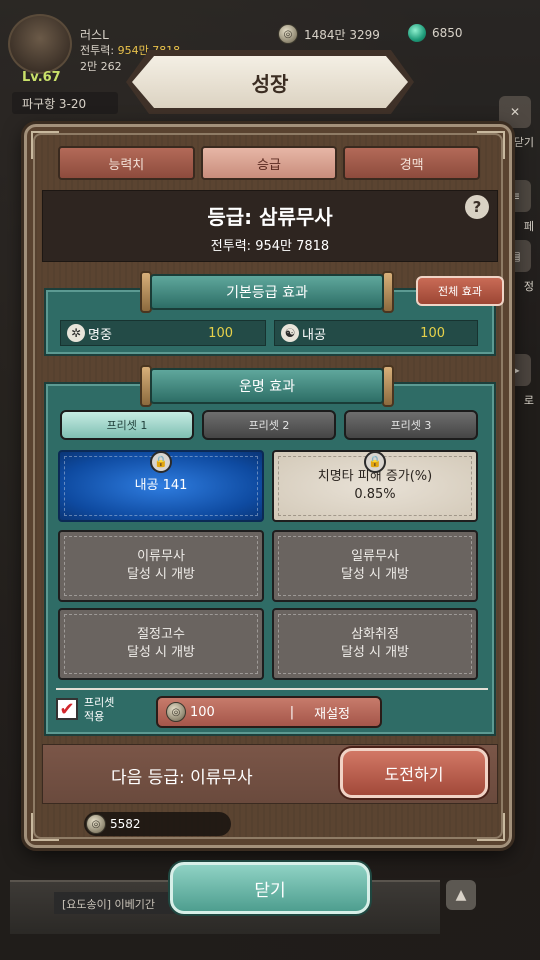 This screenshot has height=960, width=540. I want to click on reset-cost: 100, so click(202, 712).